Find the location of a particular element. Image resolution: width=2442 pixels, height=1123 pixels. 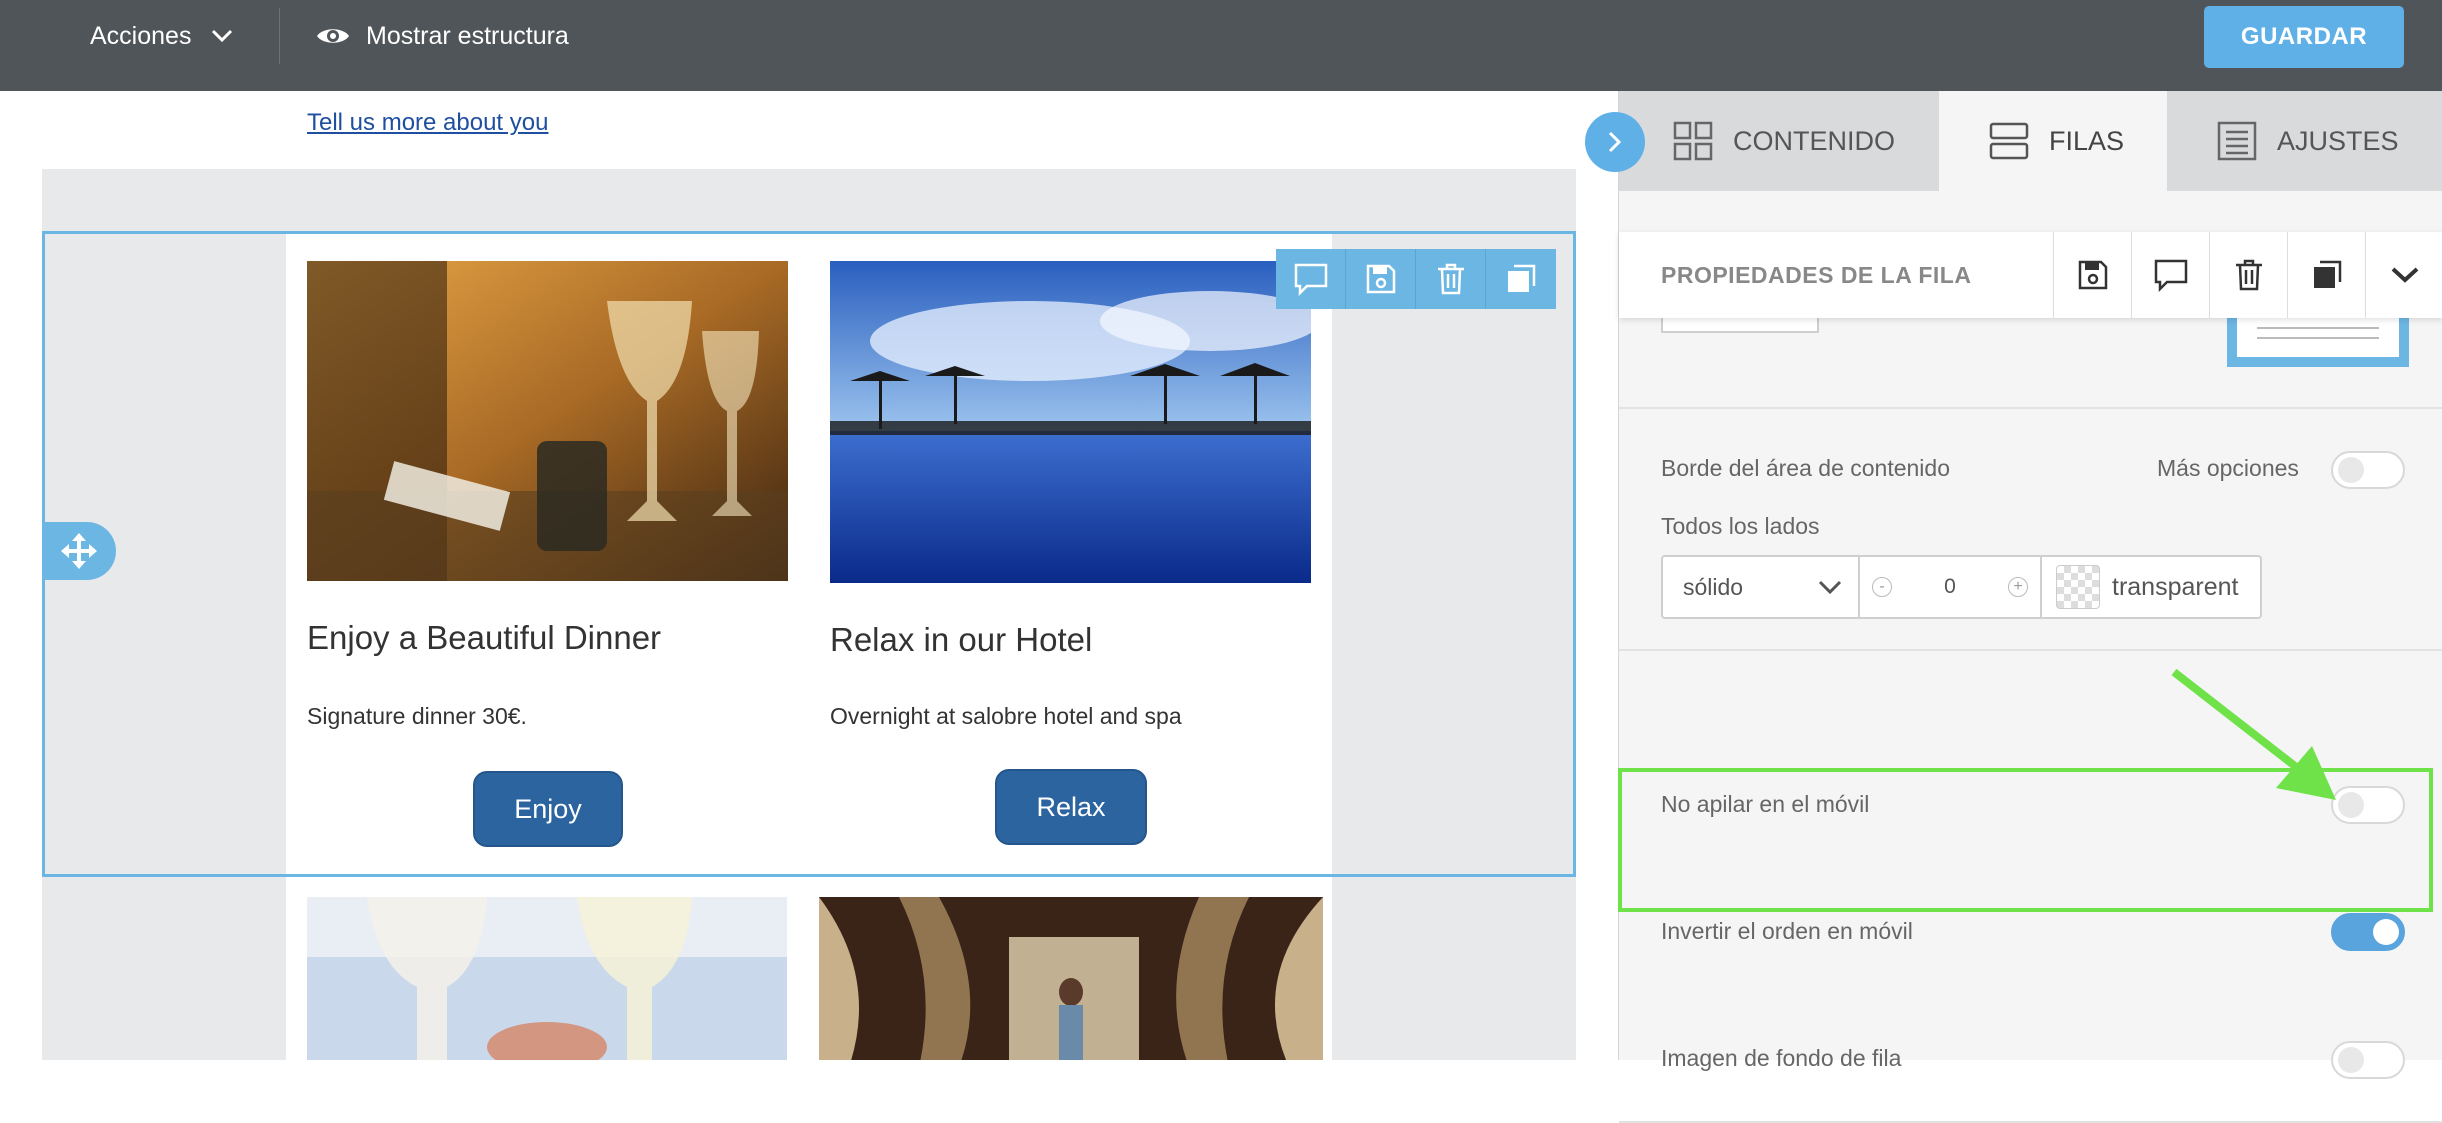

collapse-header-button is located at coordinates (2403, 275).